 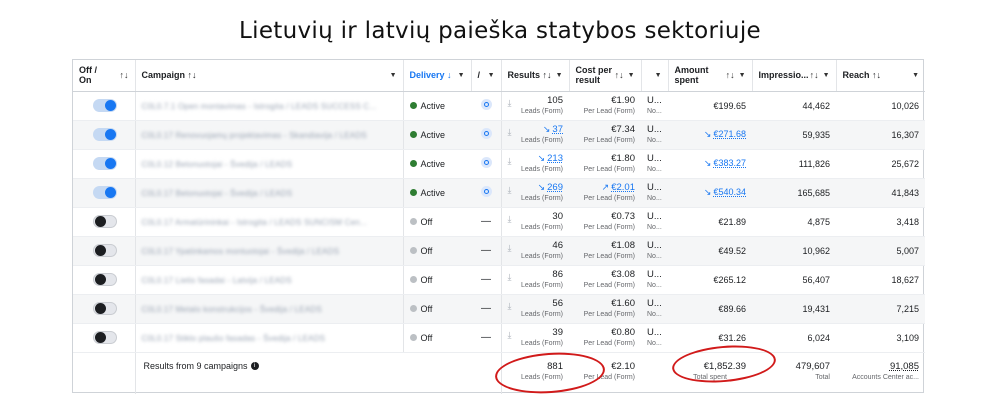 I want to click on toggle-knob, so click(x=110, y=134).